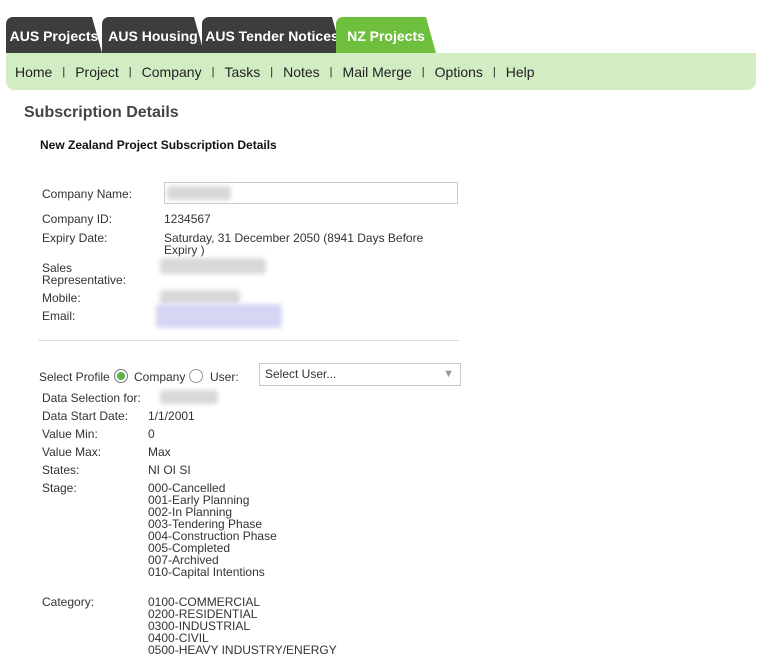 Image resolution: width=764 pixels, height=657 pixels. What do you see at coordinates (386, 35) in the screenshot?
I see `tab-nz-projects: NZ Projects` at bounding box center [386, 35].